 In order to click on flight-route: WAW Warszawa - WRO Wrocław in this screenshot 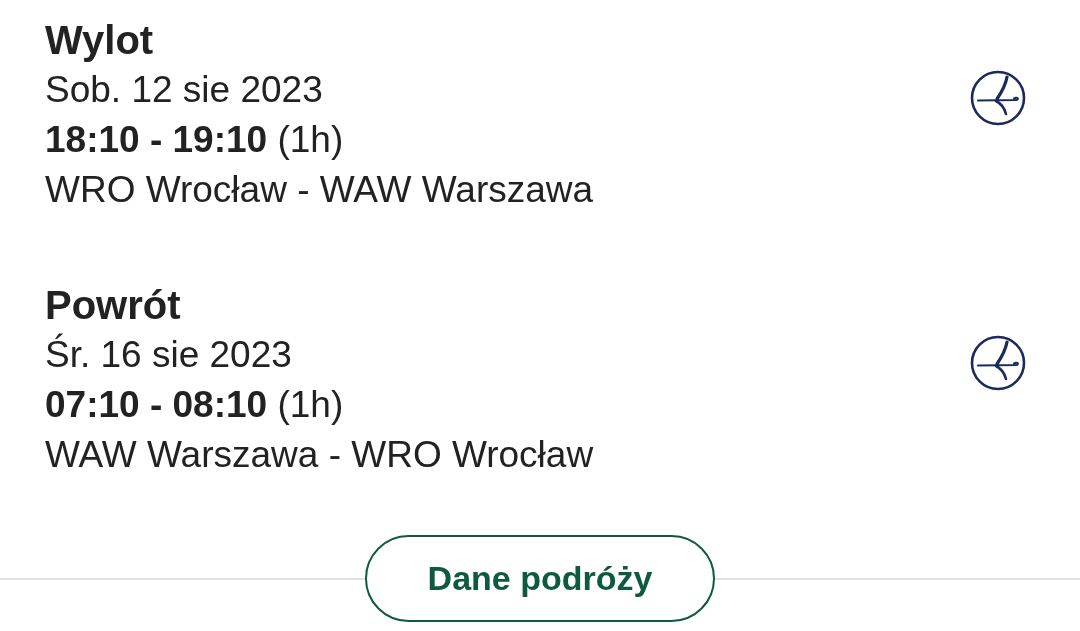, I will do `click(319, 455)`.